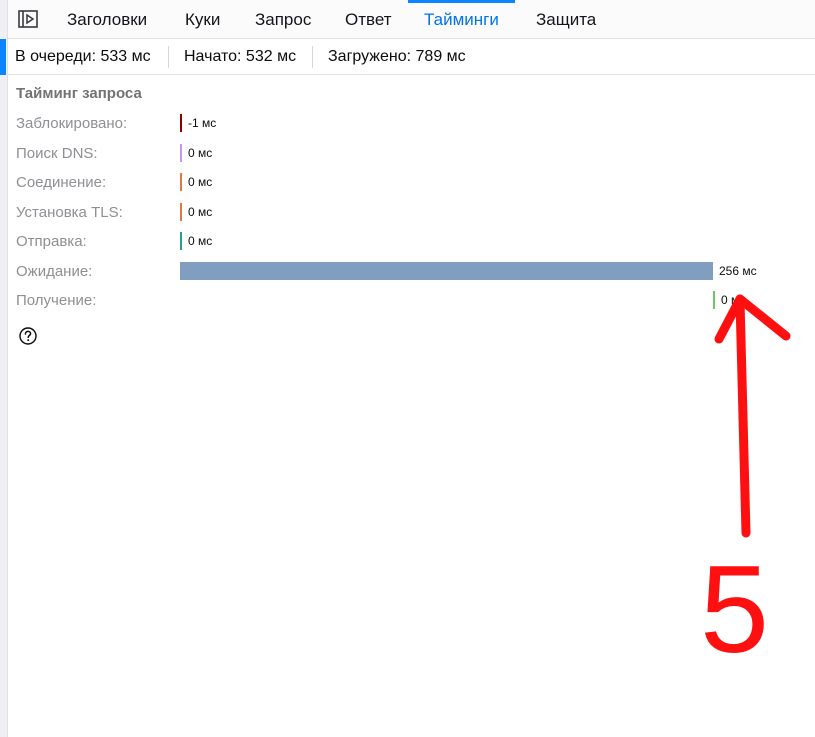 The image size is (815, 737). Describe the element at coordinates (566, 19) in the screenshot. I see `tab-security: Защита` at that location.